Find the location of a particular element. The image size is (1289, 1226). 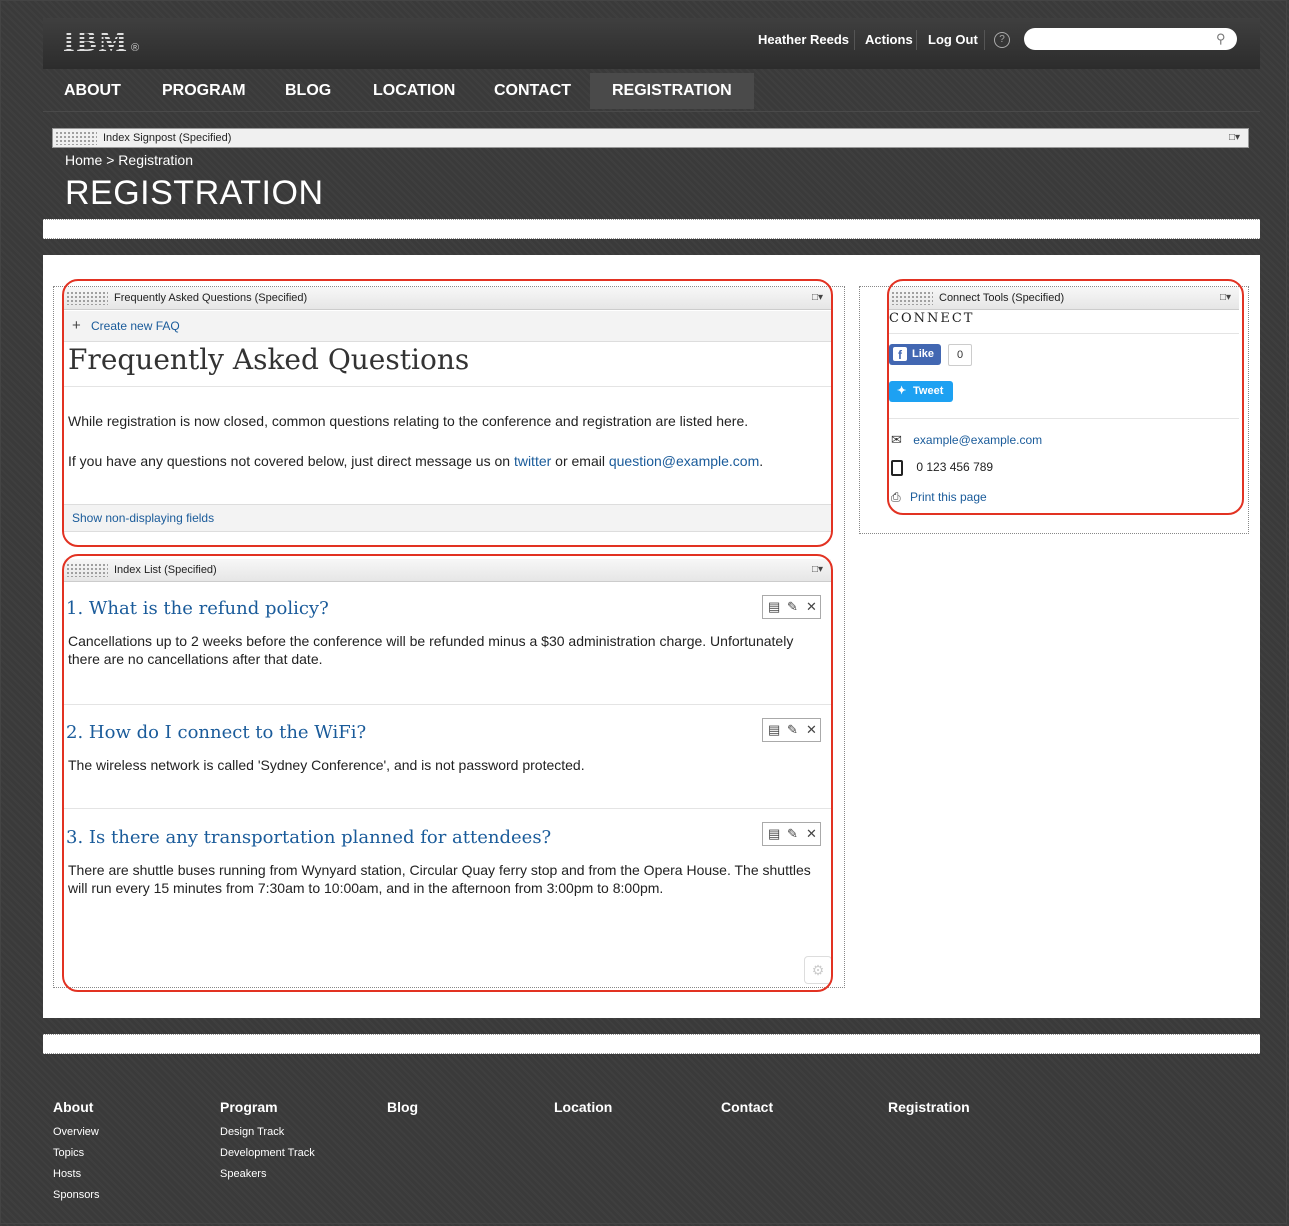

nav-item-contact: CONTACT is located at coordinates (532, 91).